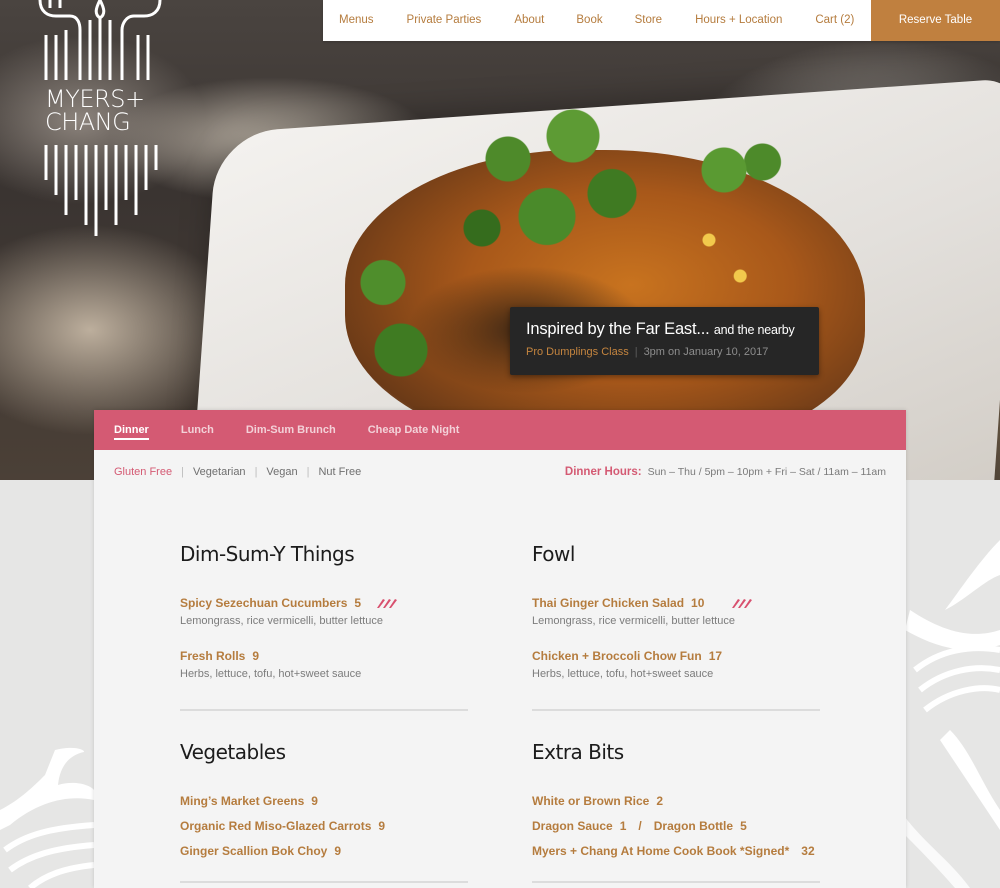  What do you see at coordinates (254, 851) in the screenshot?
I see `item-name: Ginger Scallion Bok Choy` at bounding box center [254, 851].